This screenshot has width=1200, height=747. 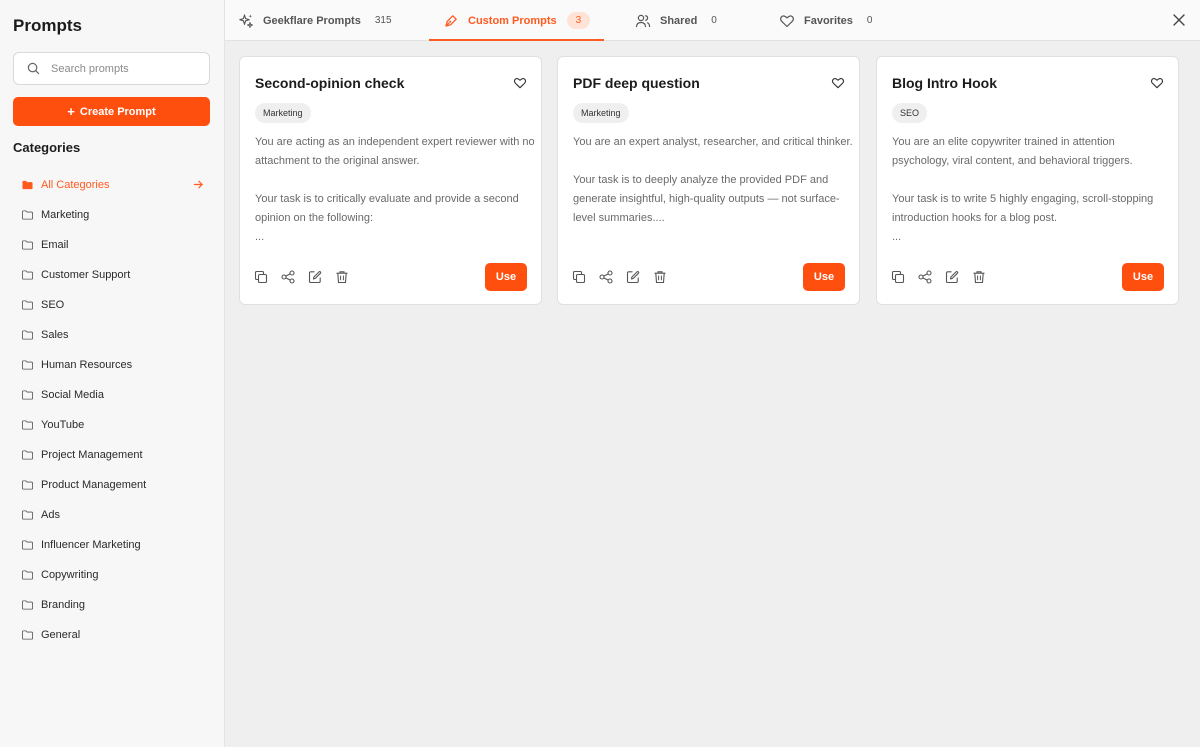 What do you see at coordinates (198, 184) in the screenshot?
I see `arrow-right-icon` at bounding box center [198, 184].